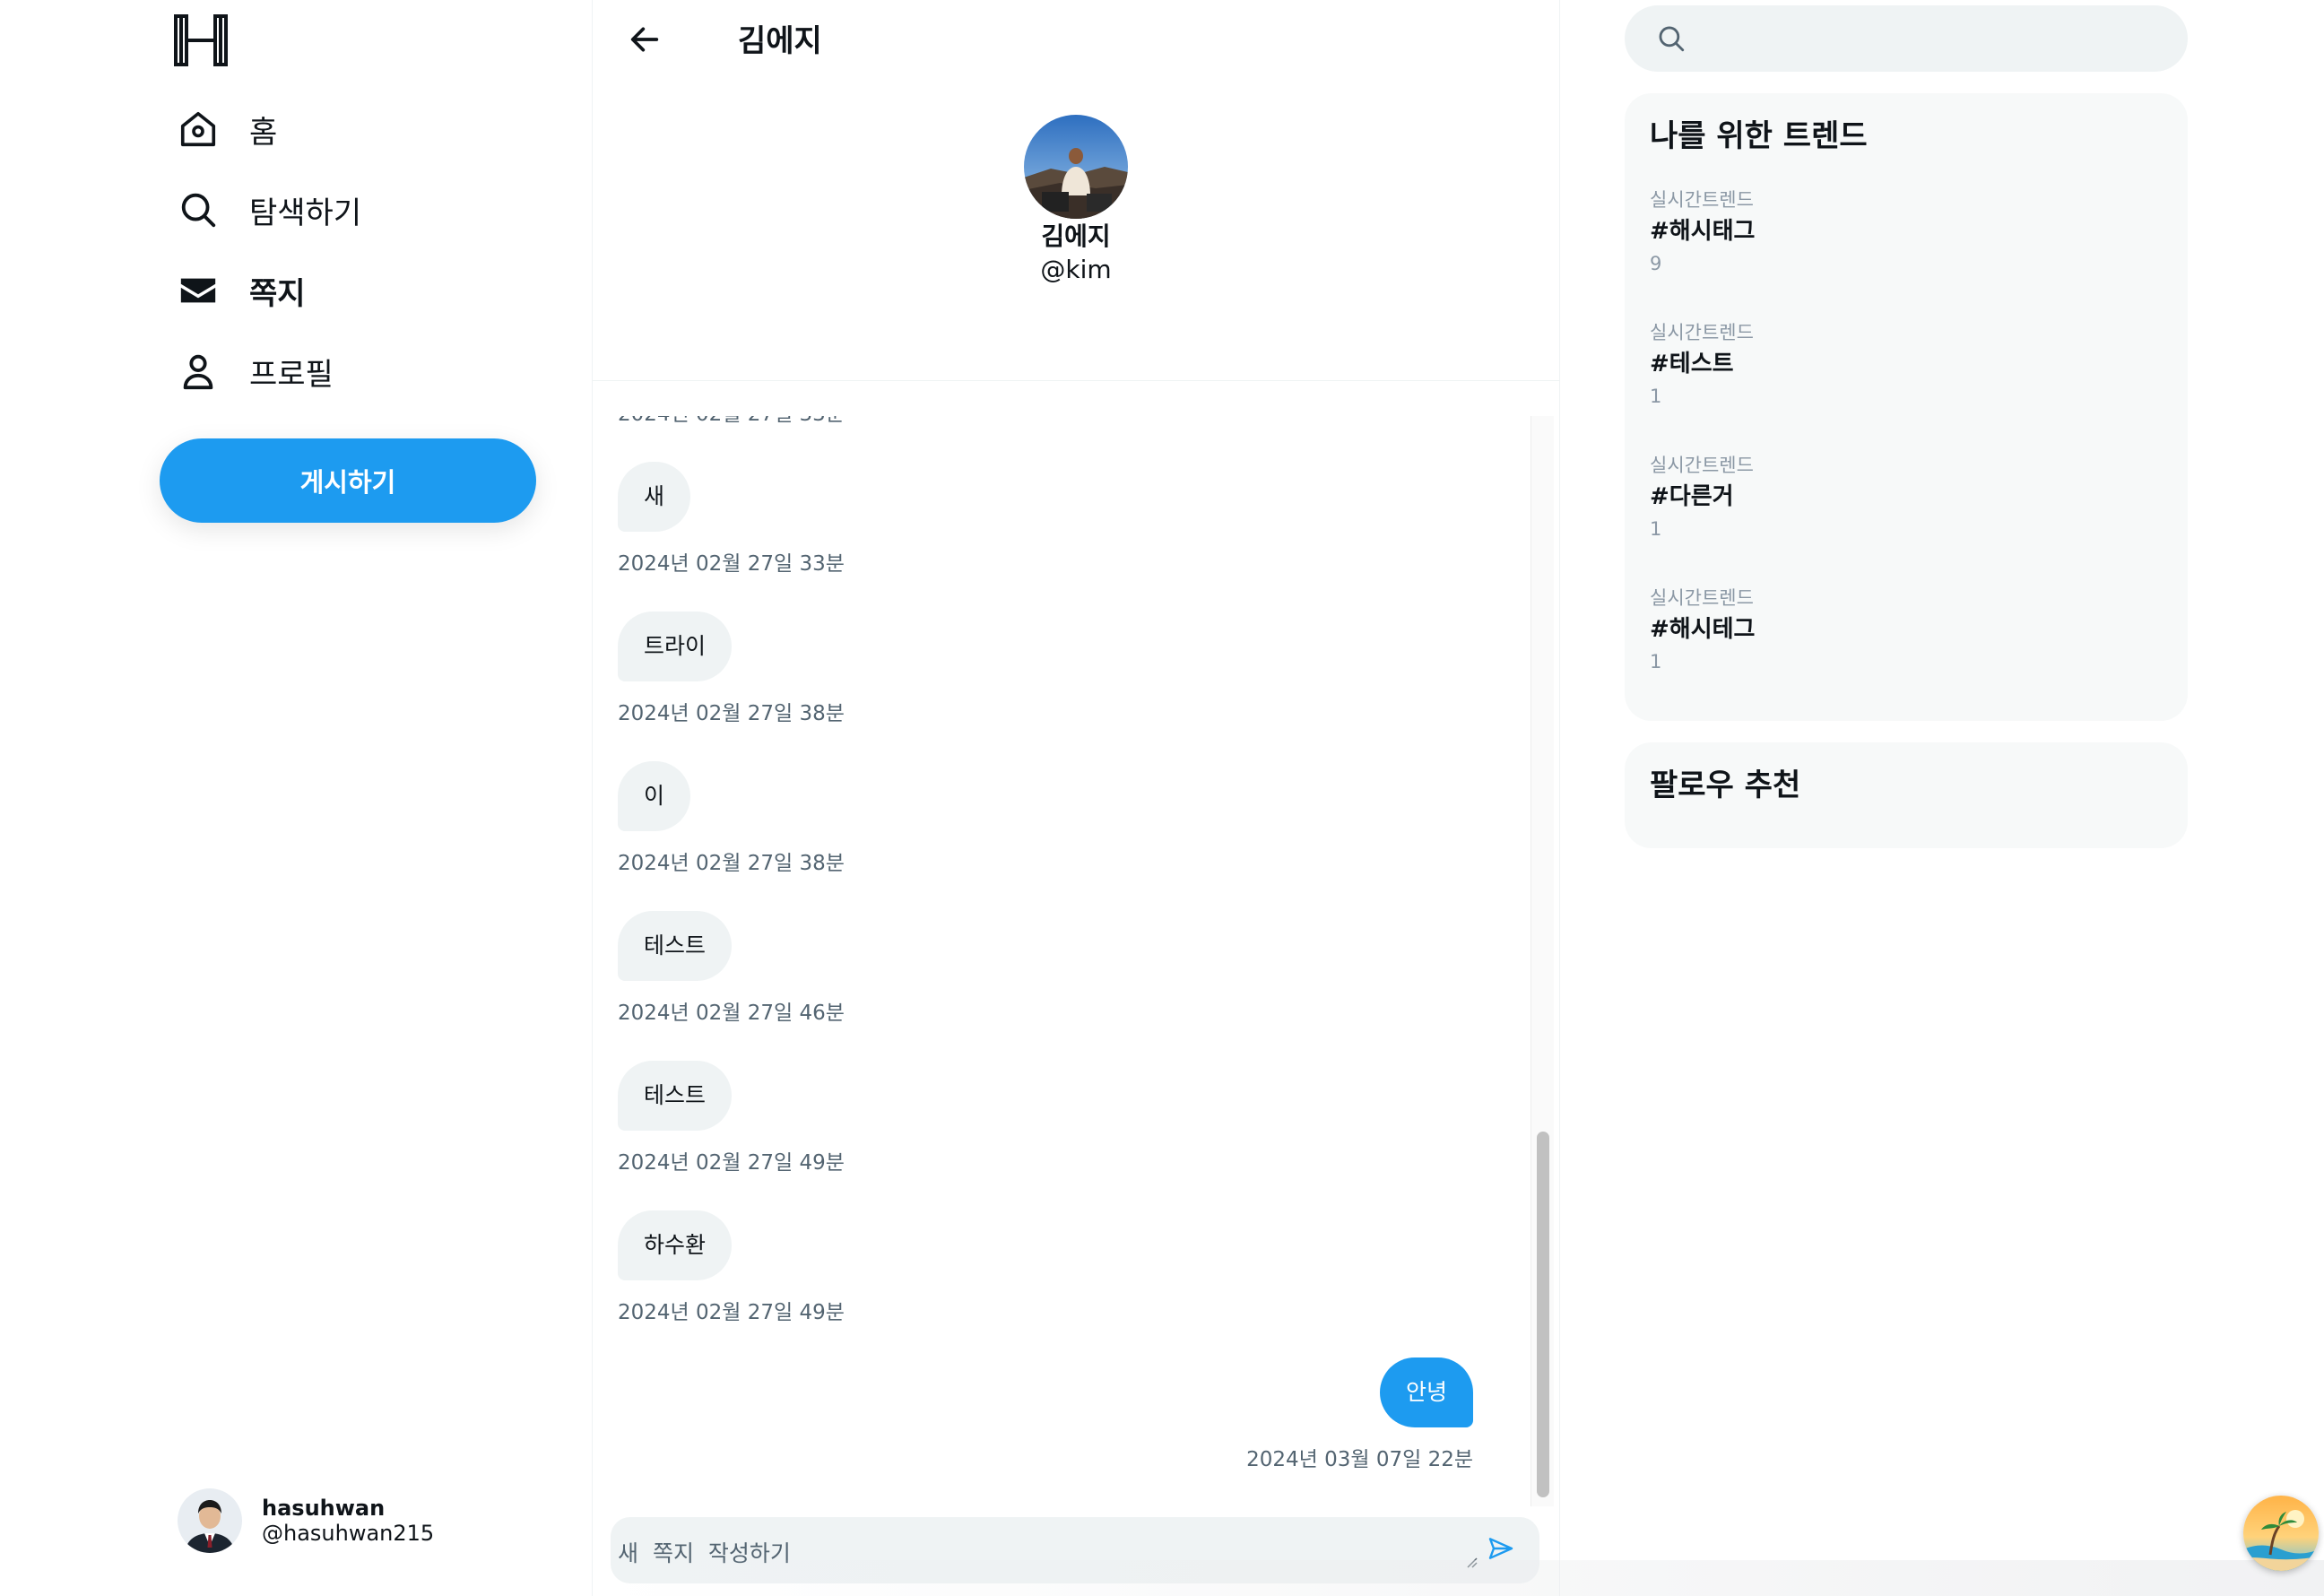 The width and height of the screenshot is (2324, 1596). I want to click on trend-item: 실시간트렌드 #해시태그 9, so click(1905, 232).